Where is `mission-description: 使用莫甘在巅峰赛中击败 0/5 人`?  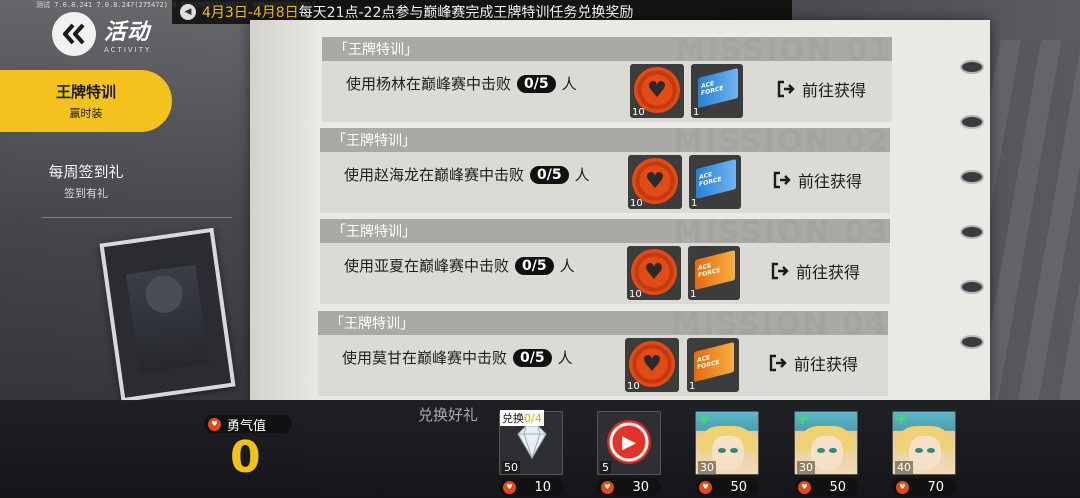 mission-description: 使用莫甘在巅峰赛中击败 0/5 人 is located at coordinates (457, 357).